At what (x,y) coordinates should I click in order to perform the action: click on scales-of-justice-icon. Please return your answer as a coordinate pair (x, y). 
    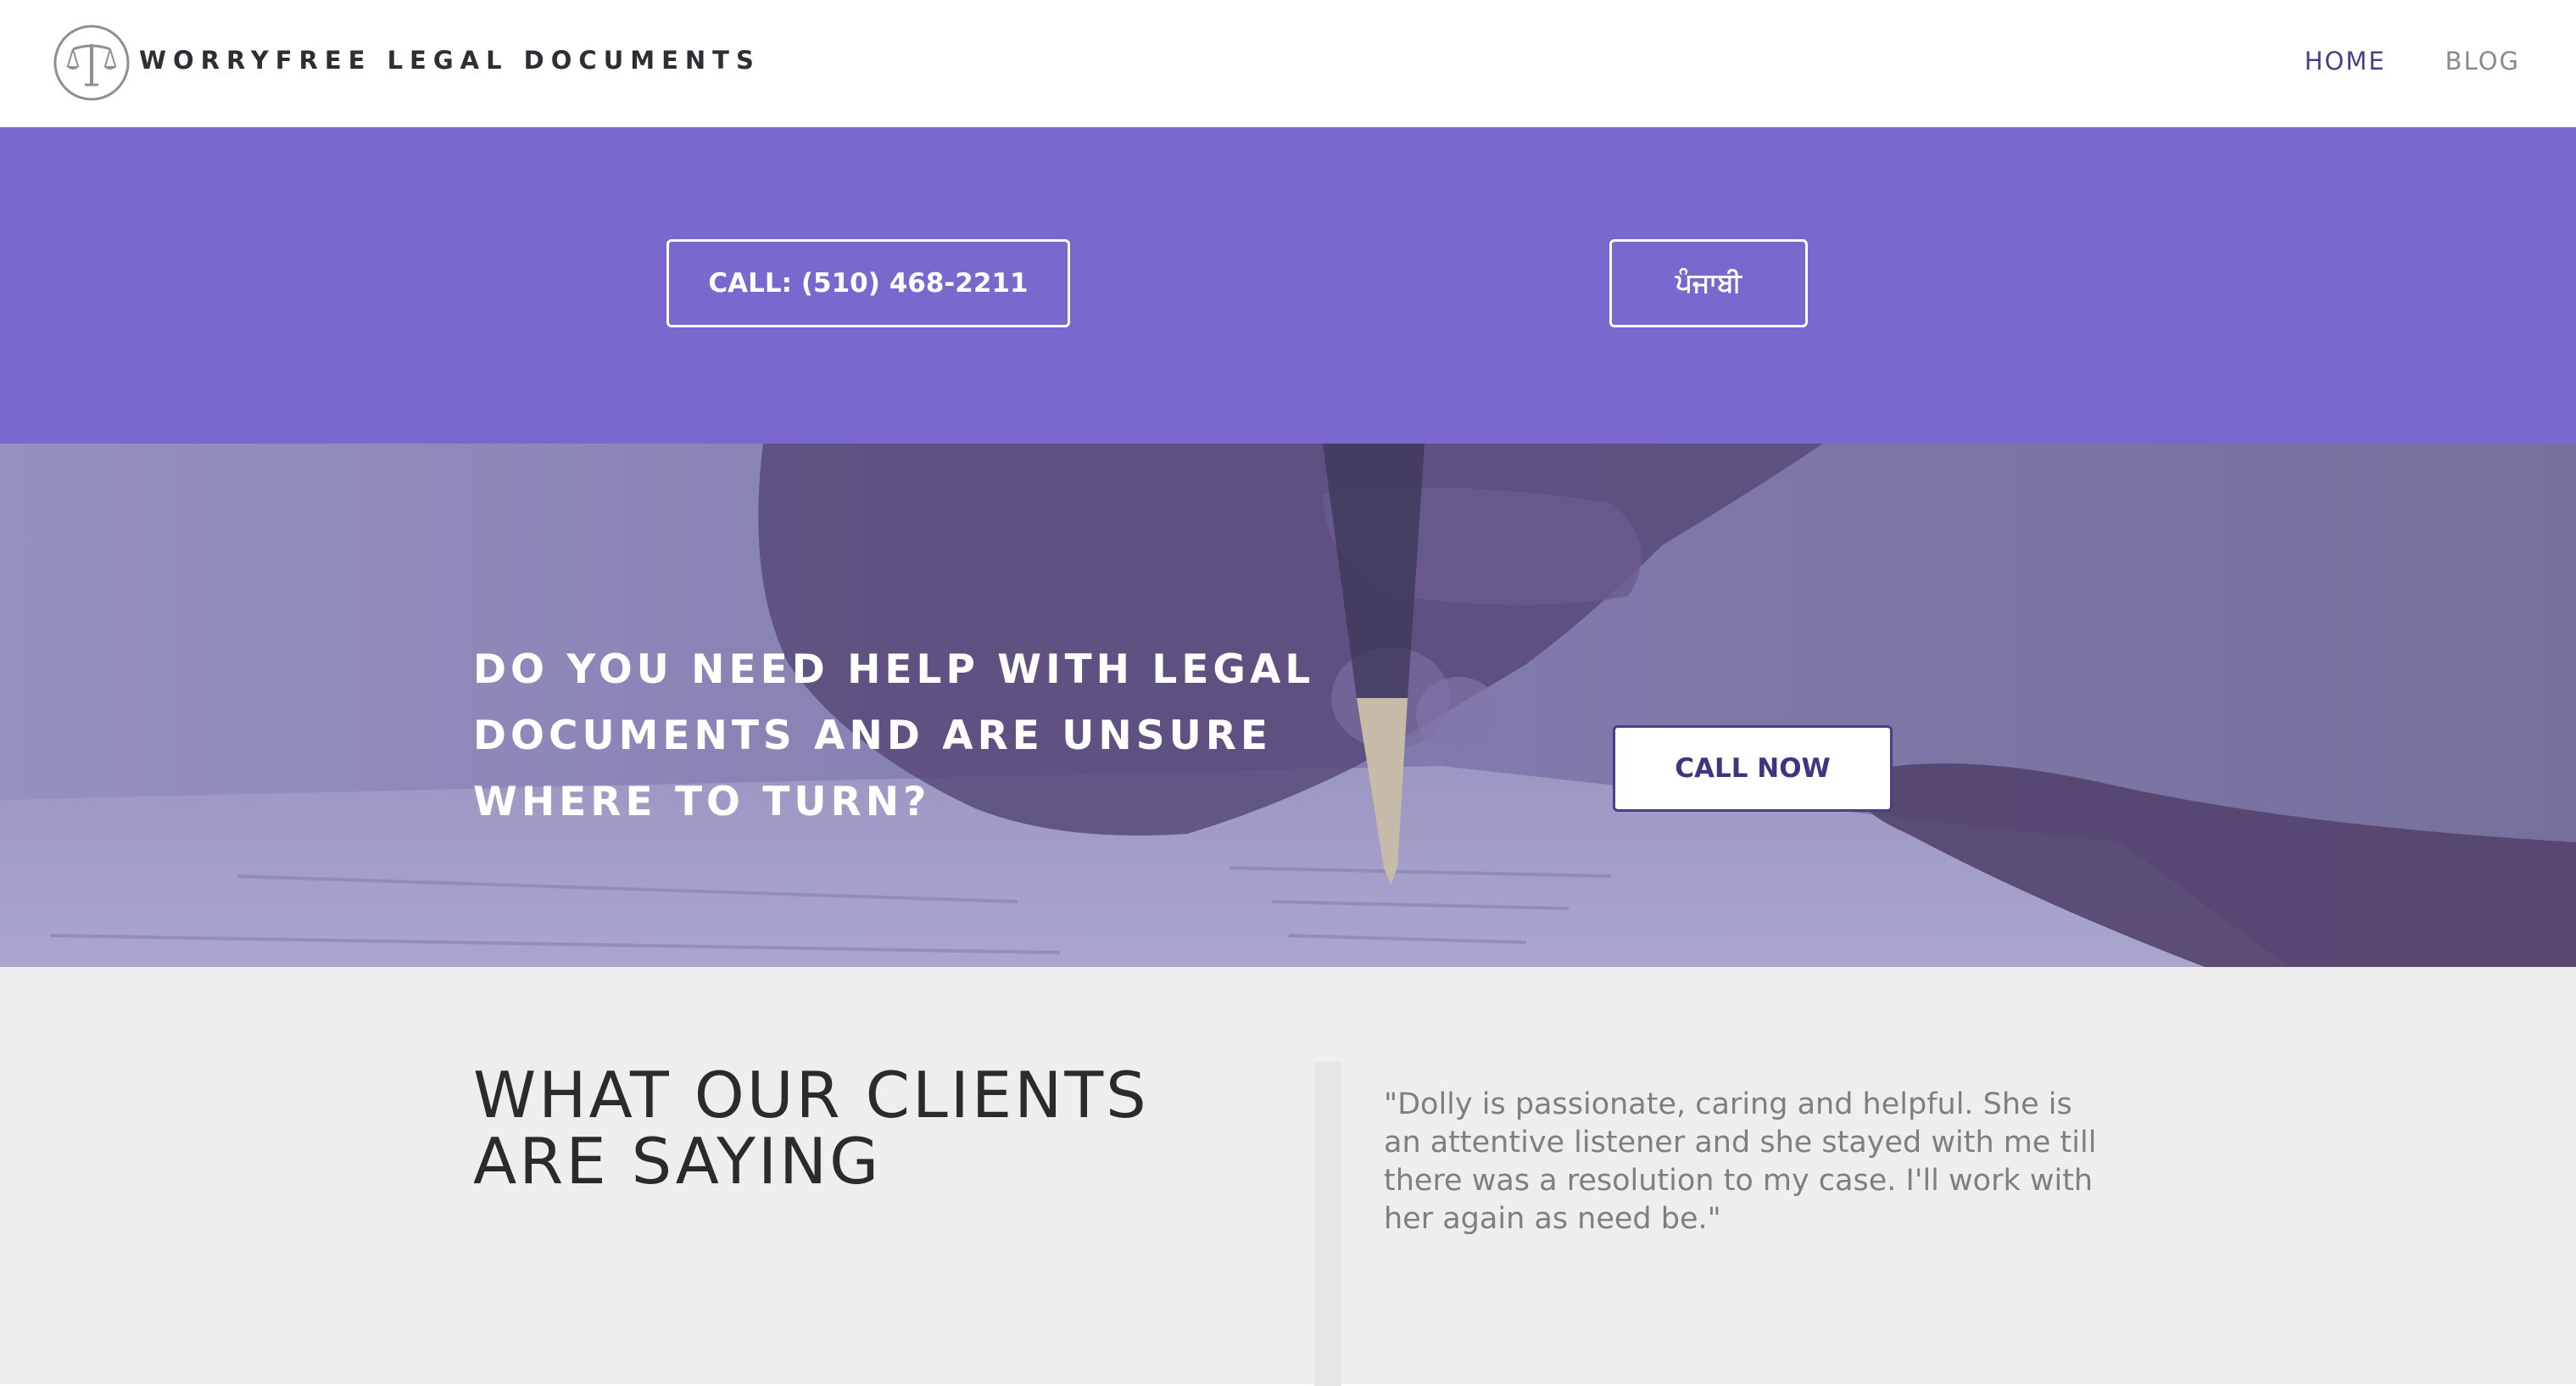
    Looking at the image, I should click on (92, 63).